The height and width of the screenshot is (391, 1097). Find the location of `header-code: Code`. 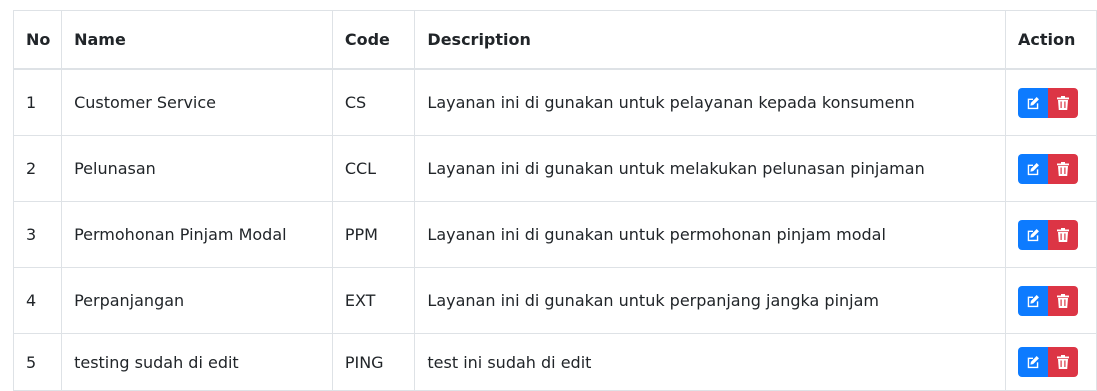

header-code: Code is located at coordinates (373, 40).